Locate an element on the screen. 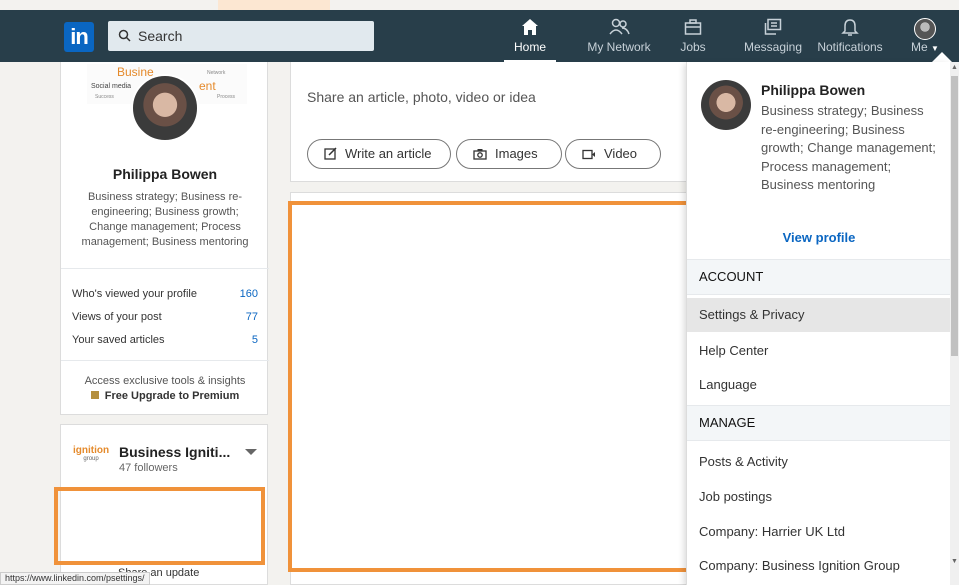 The image size is (959, 585). menu-item-job-postings: Job postings is located at coordinates (818, 497).